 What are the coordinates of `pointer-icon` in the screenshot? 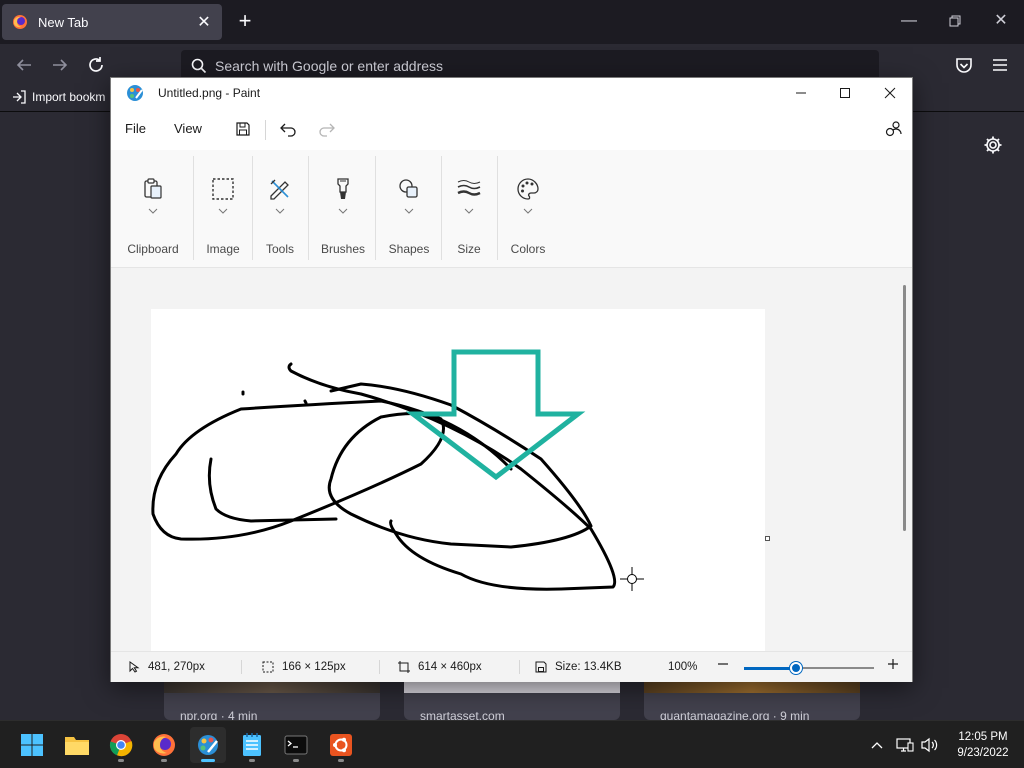 It's located at (134, 667).